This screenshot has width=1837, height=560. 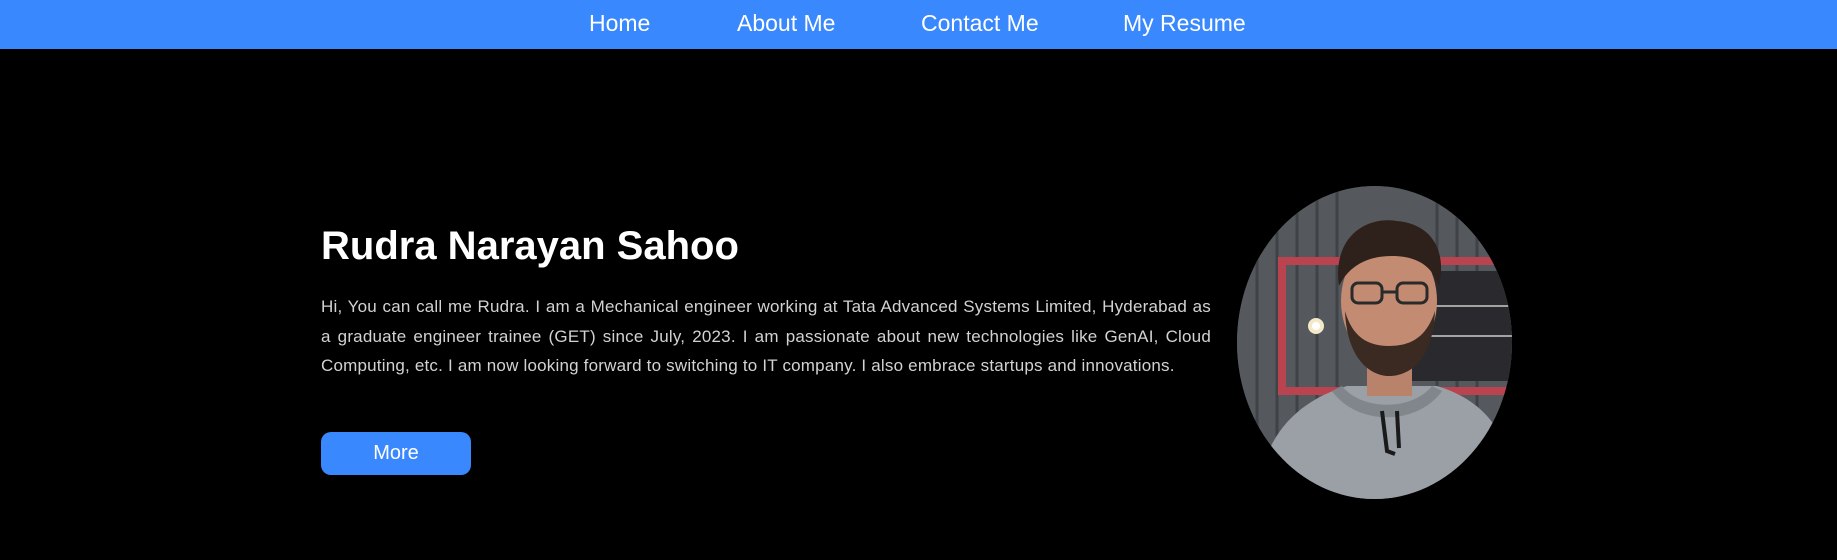 I want to click on nav-link-contact-me: Contact Me, so click(x=980, y=24).